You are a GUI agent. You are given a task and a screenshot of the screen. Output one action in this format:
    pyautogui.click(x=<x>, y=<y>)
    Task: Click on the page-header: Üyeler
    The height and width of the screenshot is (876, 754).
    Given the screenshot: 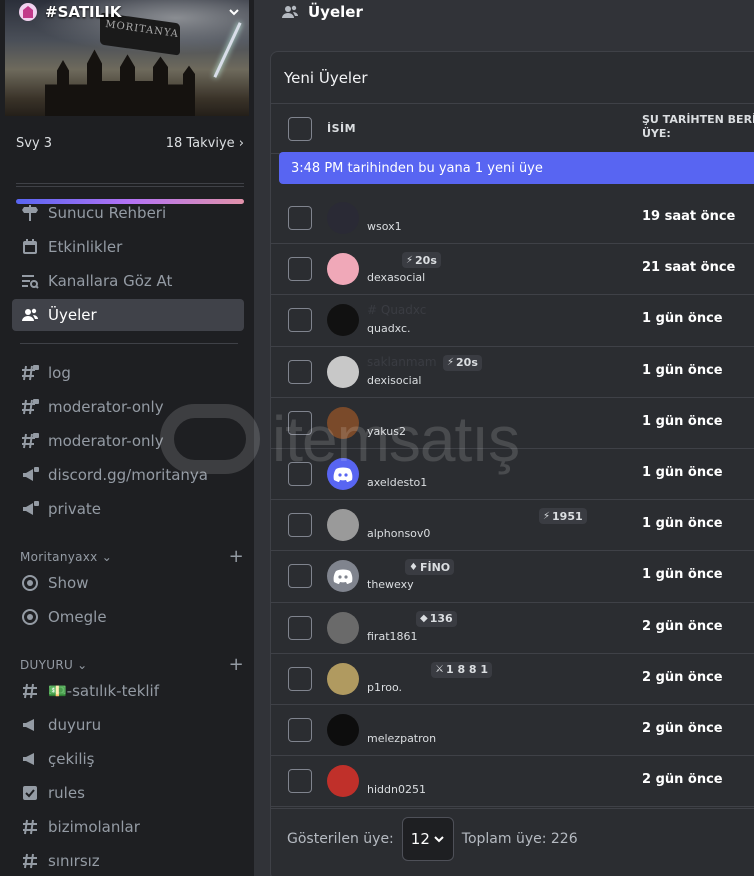 What is the action you would take?
    pyautogui.click(x=504, y=12)
    